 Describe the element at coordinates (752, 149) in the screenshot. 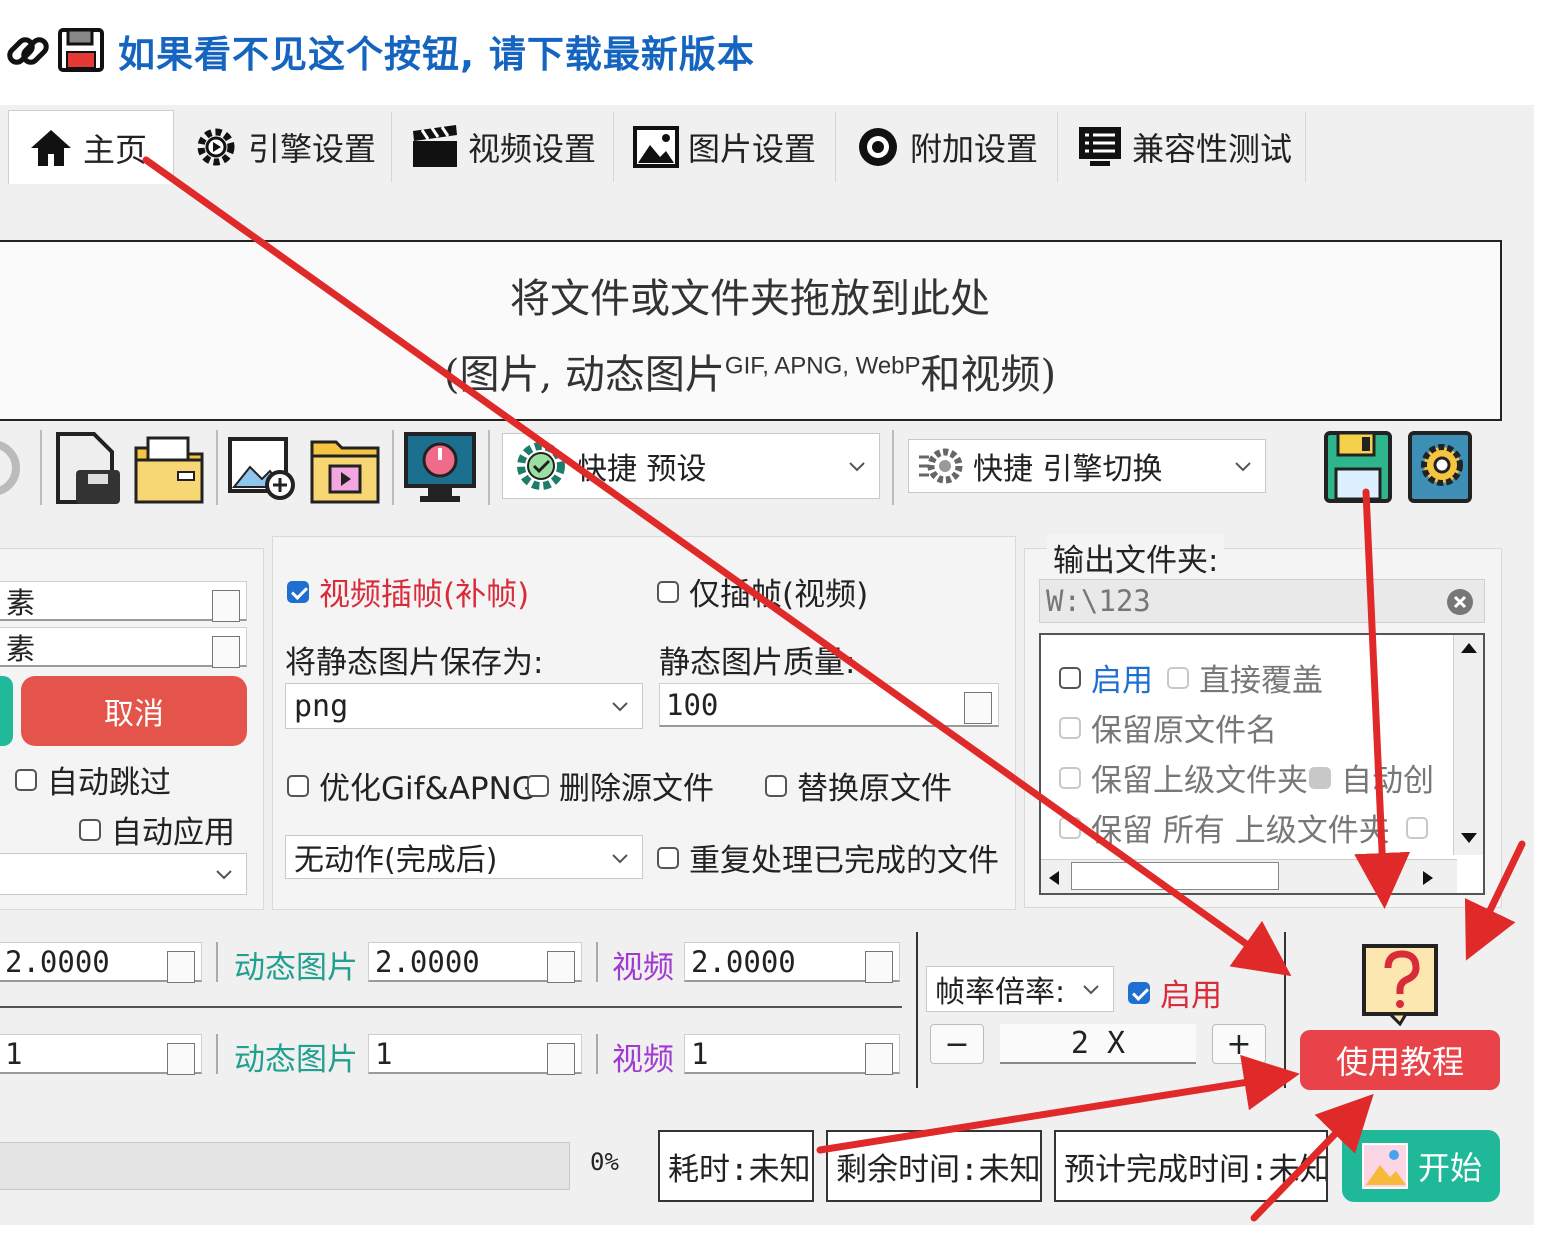

I see `tab-label: 图片设置` at that location.